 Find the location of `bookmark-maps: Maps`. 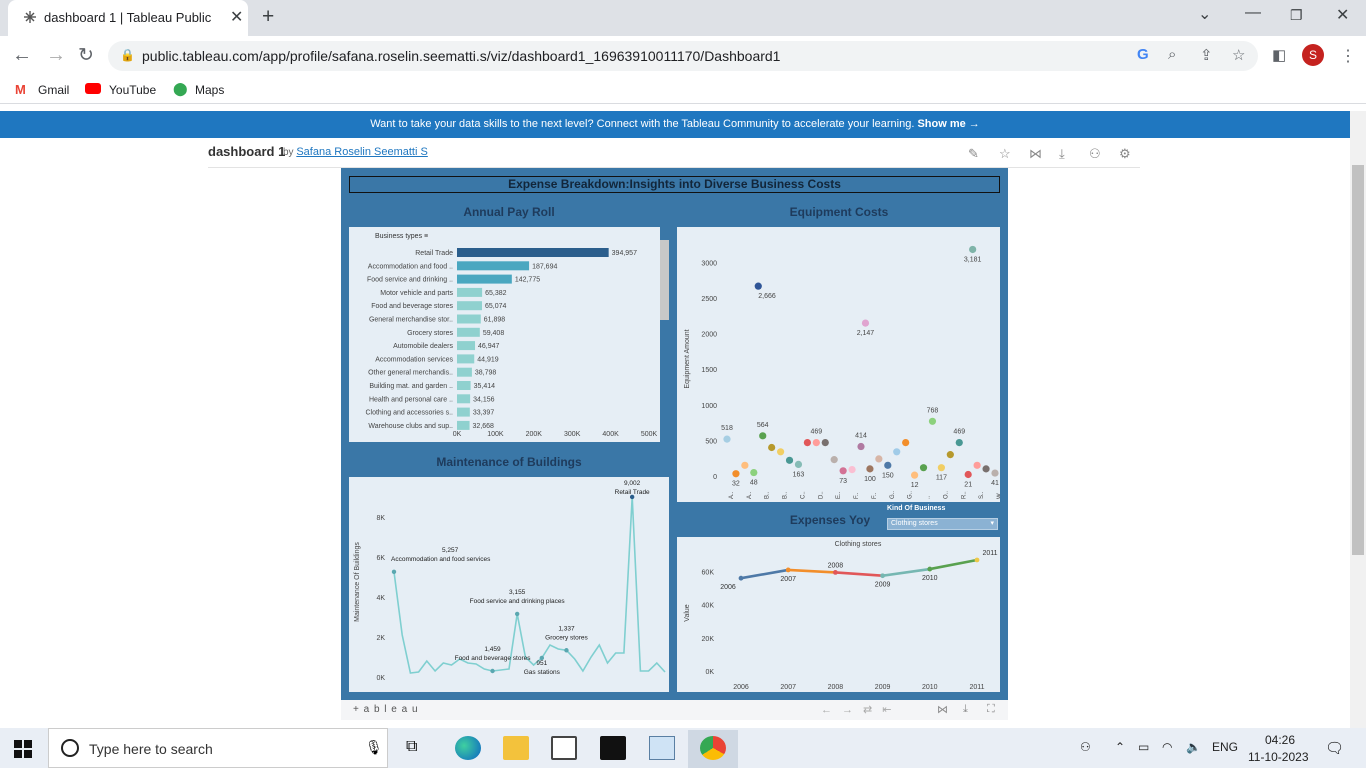

bookmark-maps: Maps is located at coordinates (209, 90).